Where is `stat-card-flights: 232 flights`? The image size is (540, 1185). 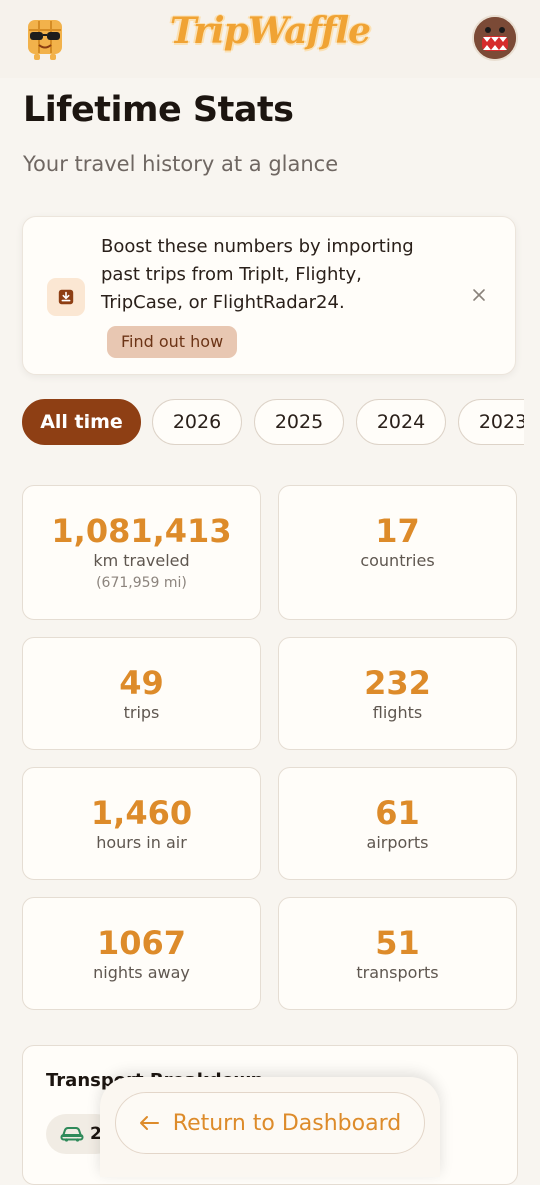
stat-card-flights: 232 flights is located at coordinates (397, 693).